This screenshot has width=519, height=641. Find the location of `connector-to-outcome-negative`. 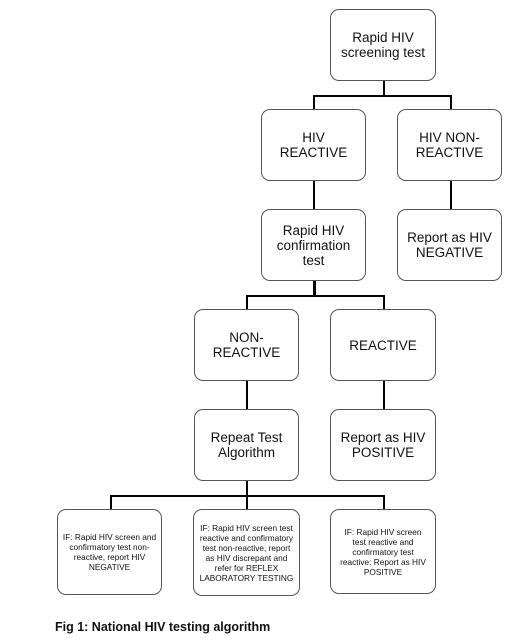

connector-to-outcome-negative is located at coordinates (111, 502).